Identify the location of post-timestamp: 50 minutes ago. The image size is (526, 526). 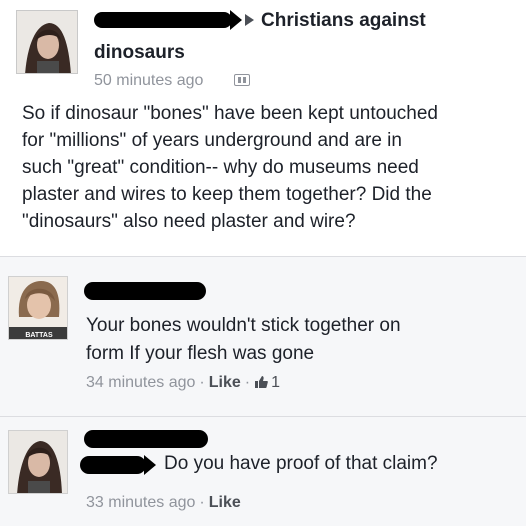
(148, 81).